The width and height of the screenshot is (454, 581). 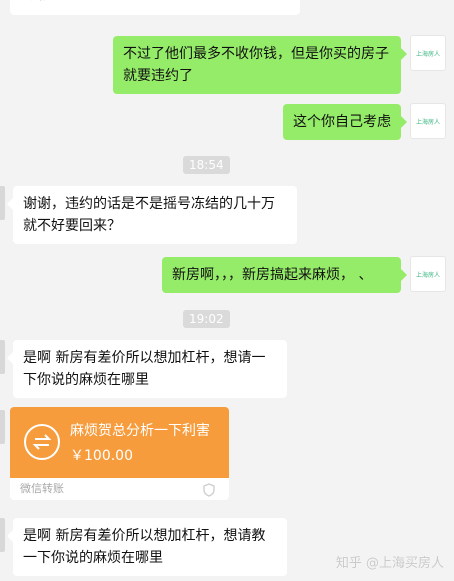 I want to click on outgoing-message-1: 不过了他们最多不收你钱，但是你买的房子就要违约了, so click(x=260, y=65).